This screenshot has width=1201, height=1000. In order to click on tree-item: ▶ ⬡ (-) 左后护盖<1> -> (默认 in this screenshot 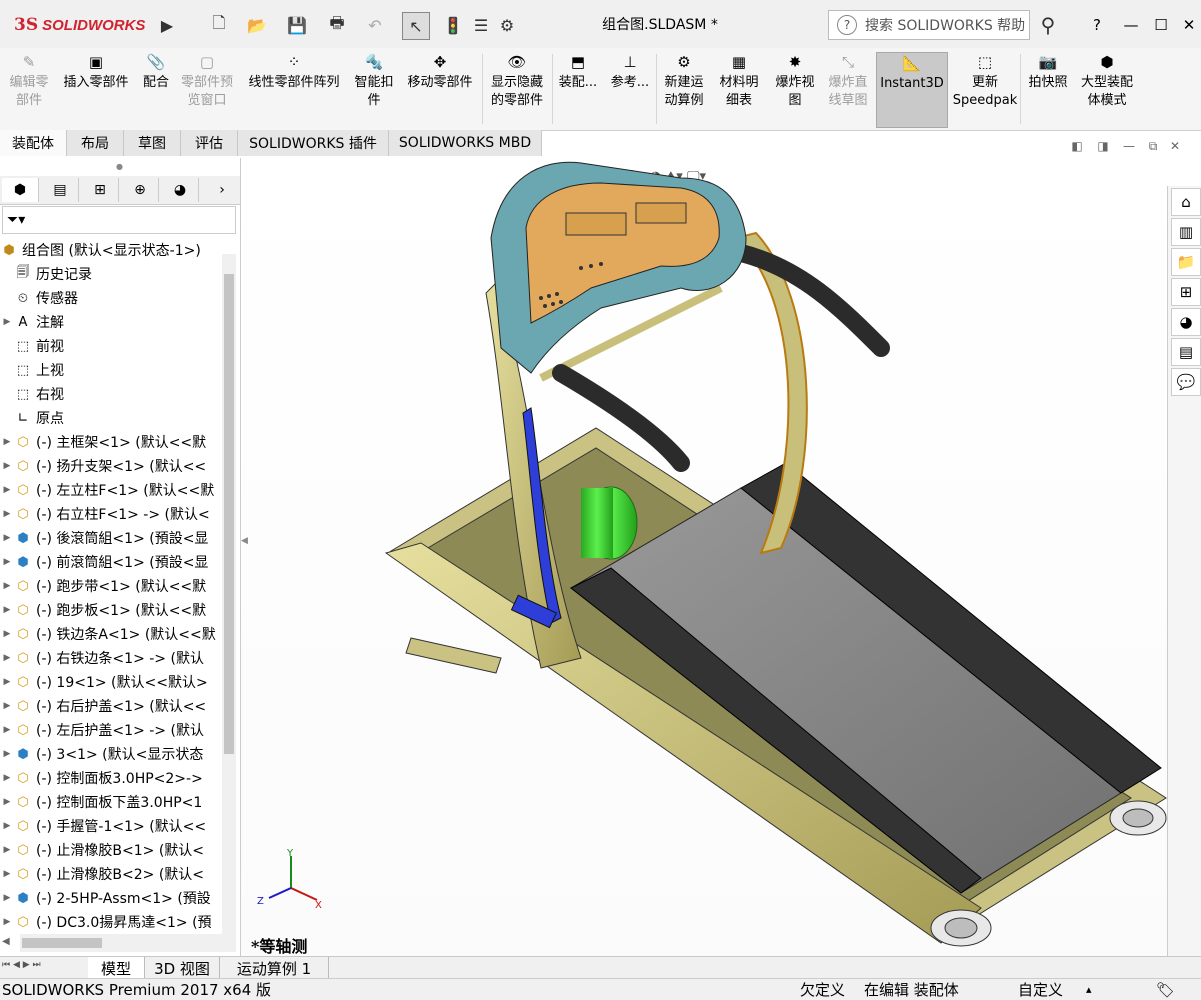, I will do `click(111, 730)`.